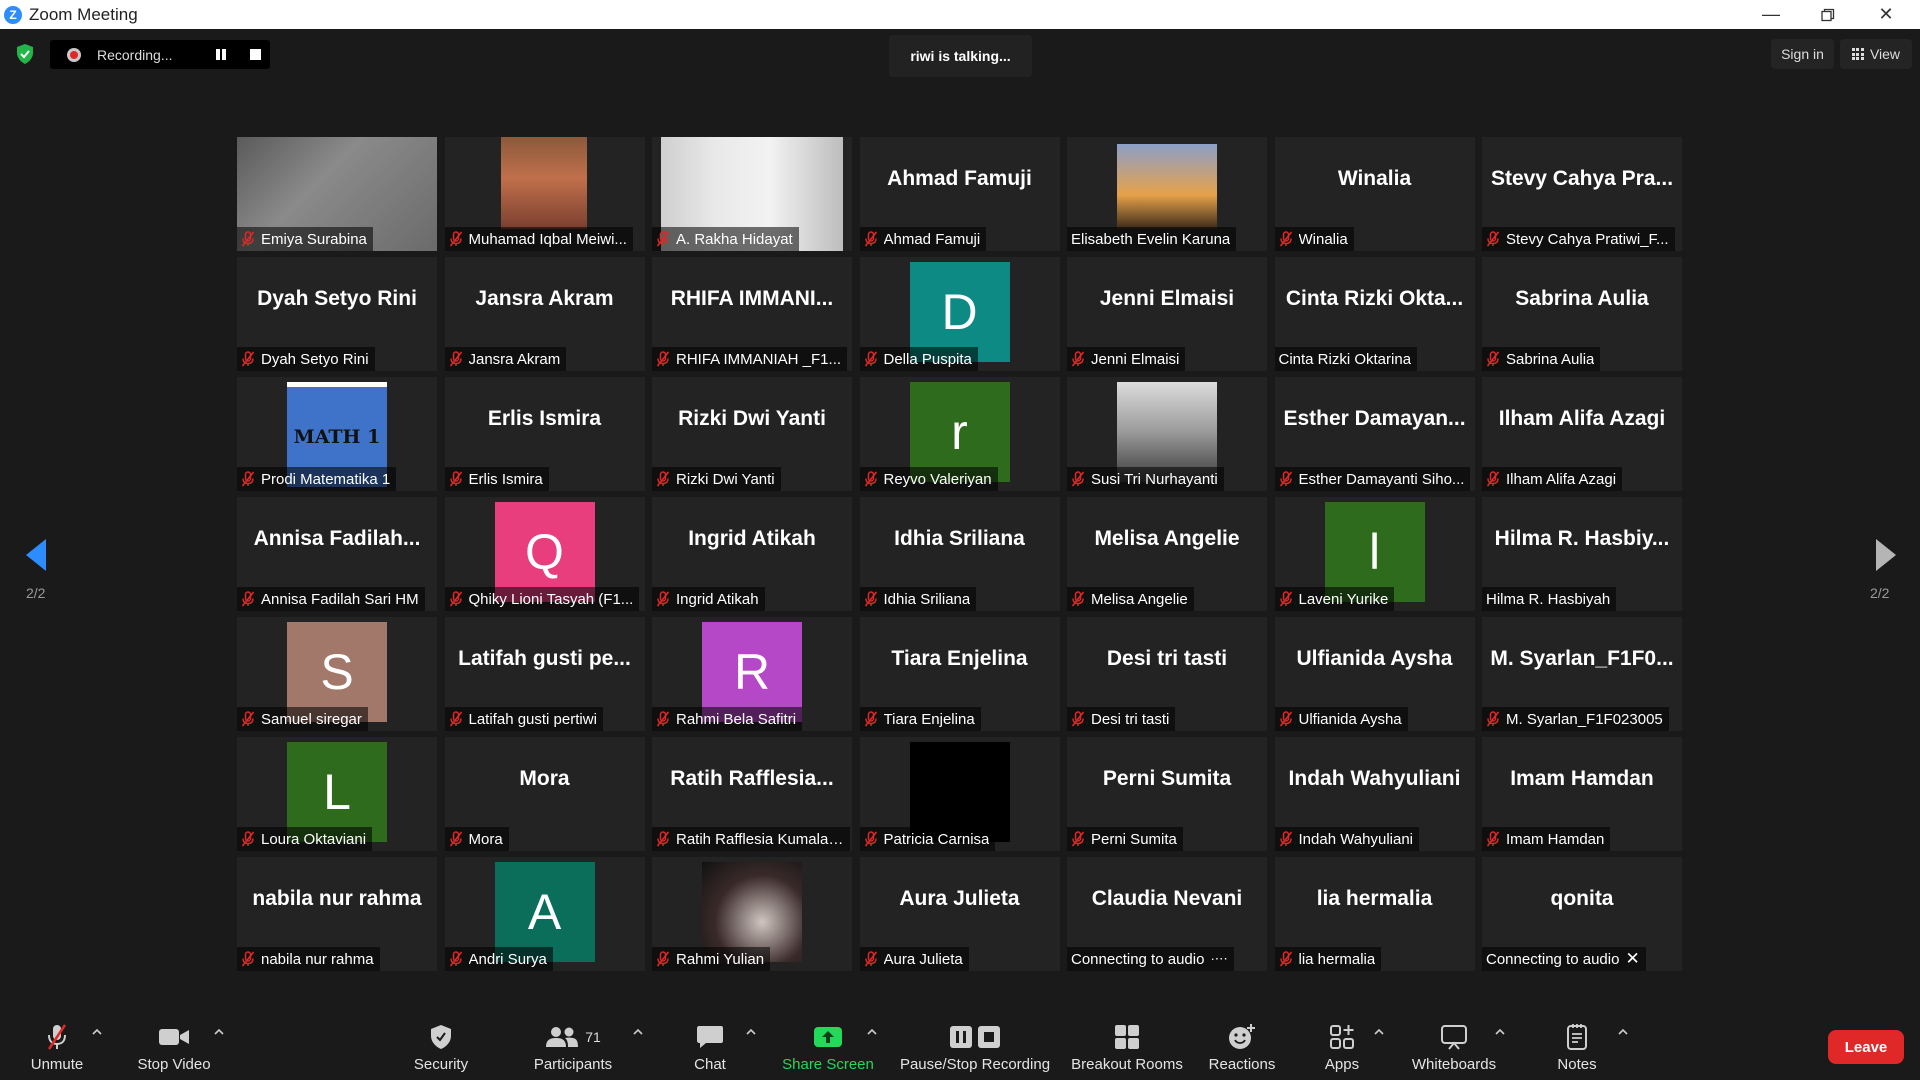  What do you see at coordinates (1167, 674) in the screenshot?
I see `participant-tile: Desi tri tasti Desi tri tasti` at bounding box center [1167, 674].